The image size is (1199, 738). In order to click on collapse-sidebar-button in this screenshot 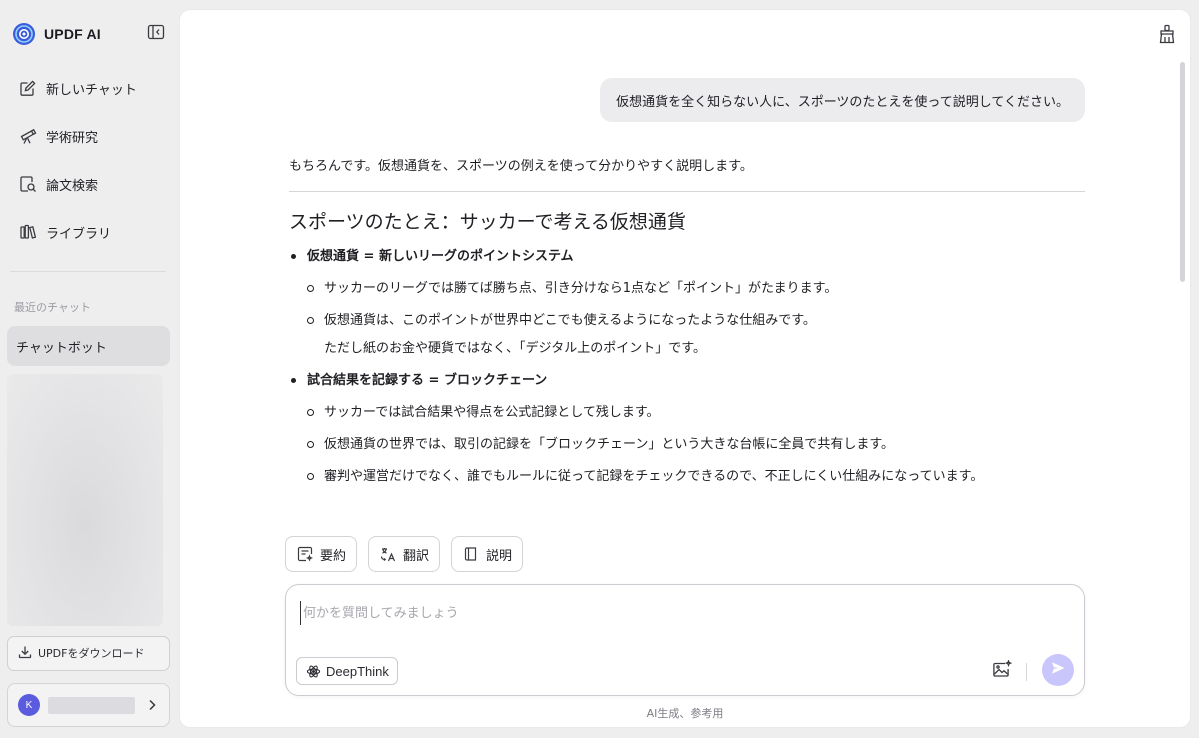, I will do `click(156, 34)`.